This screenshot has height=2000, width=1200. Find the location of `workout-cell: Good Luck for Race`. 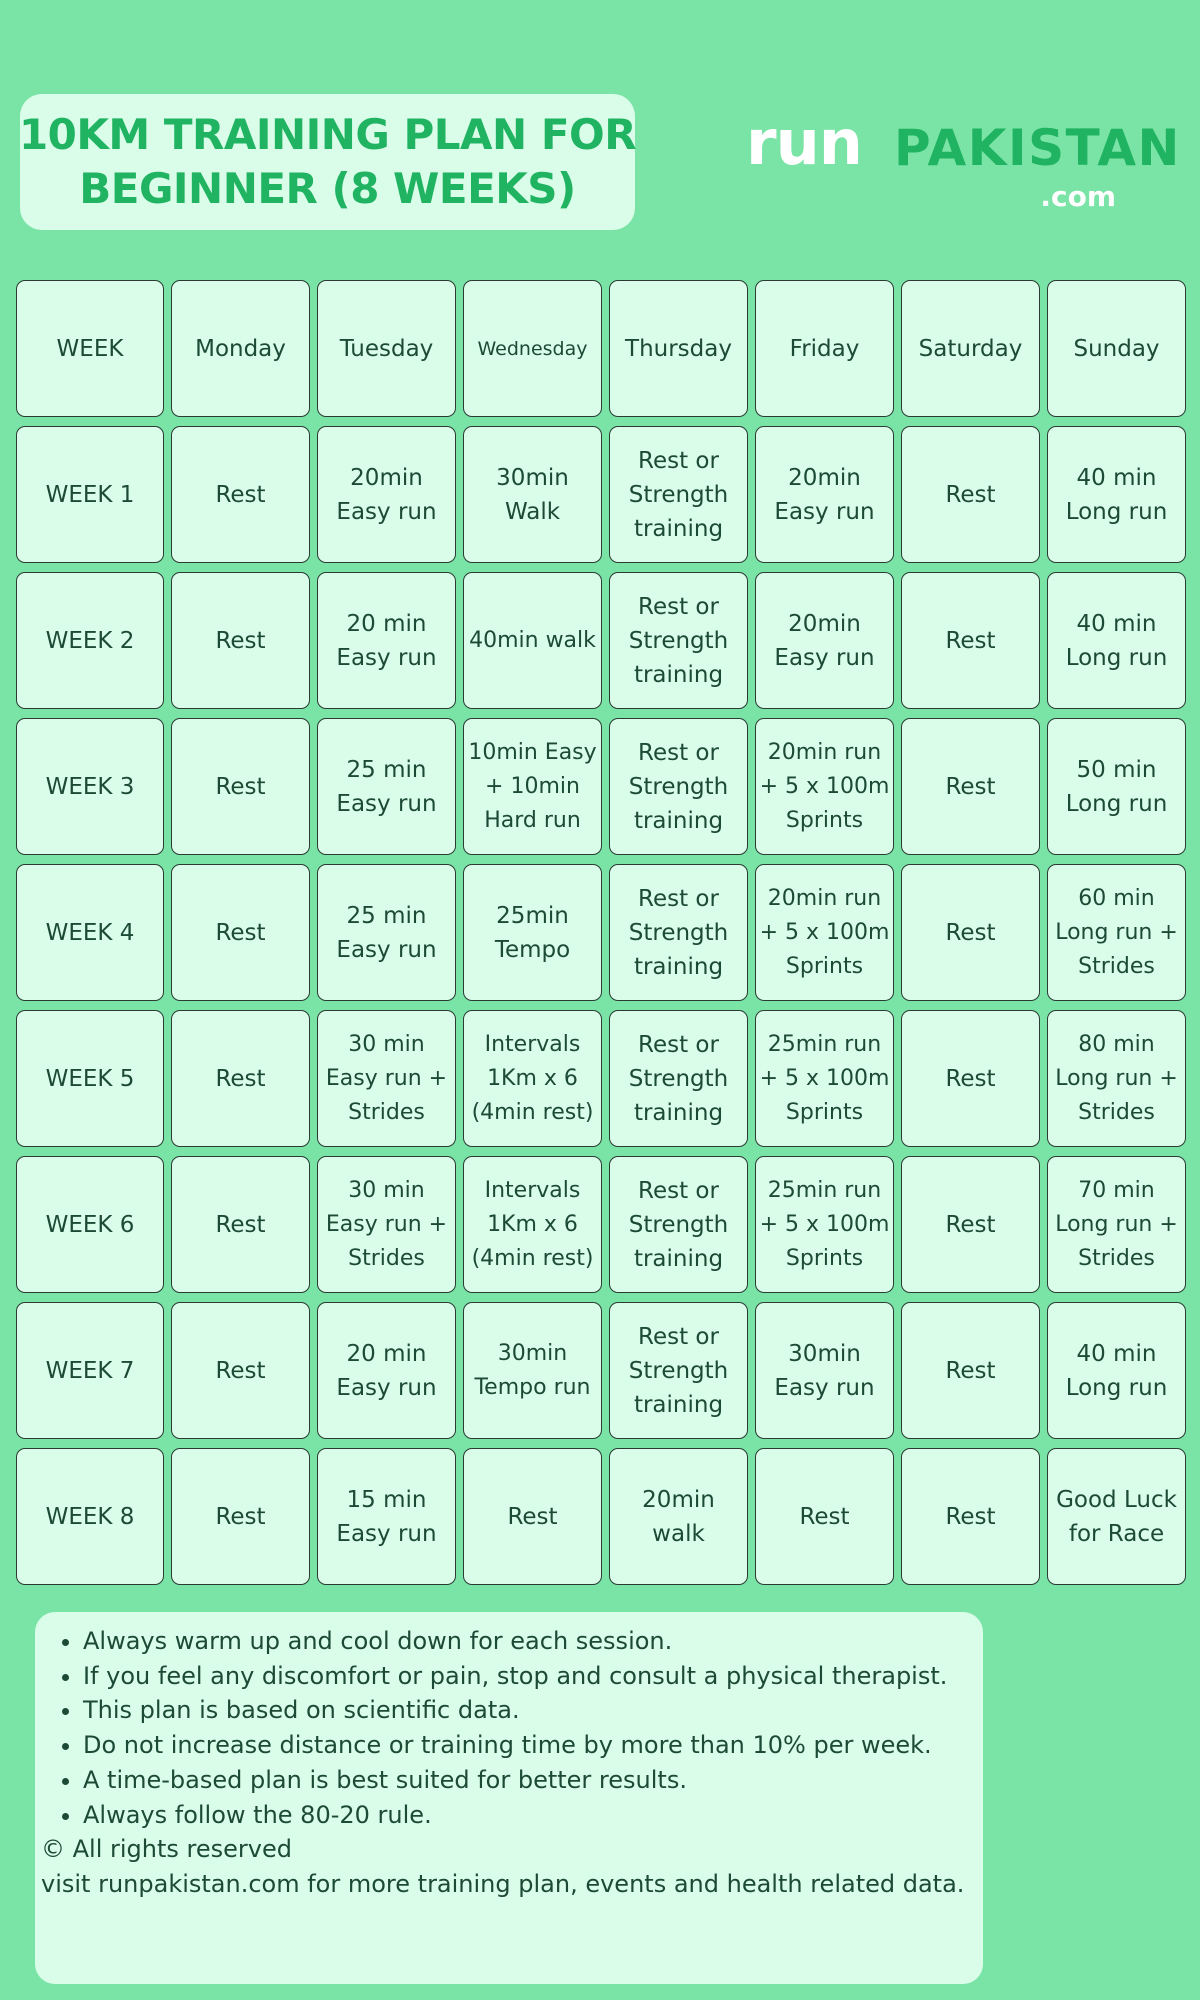

workout-cell: Good Luck for Race is located at coordinates (1116, 1516).